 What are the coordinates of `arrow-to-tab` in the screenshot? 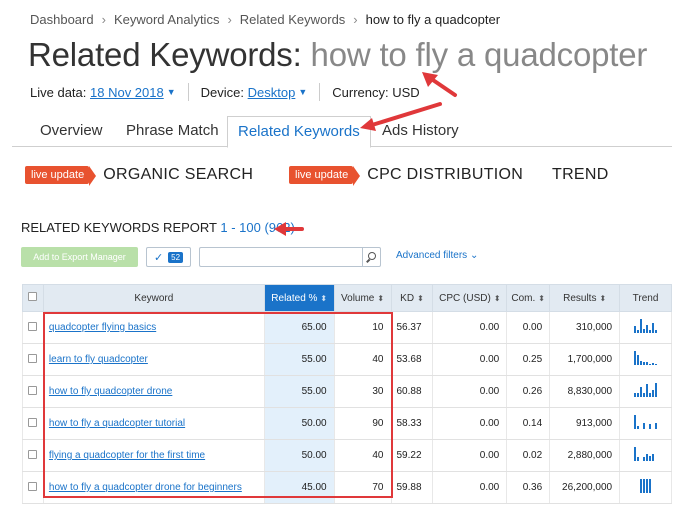 It's located at (406, 114).